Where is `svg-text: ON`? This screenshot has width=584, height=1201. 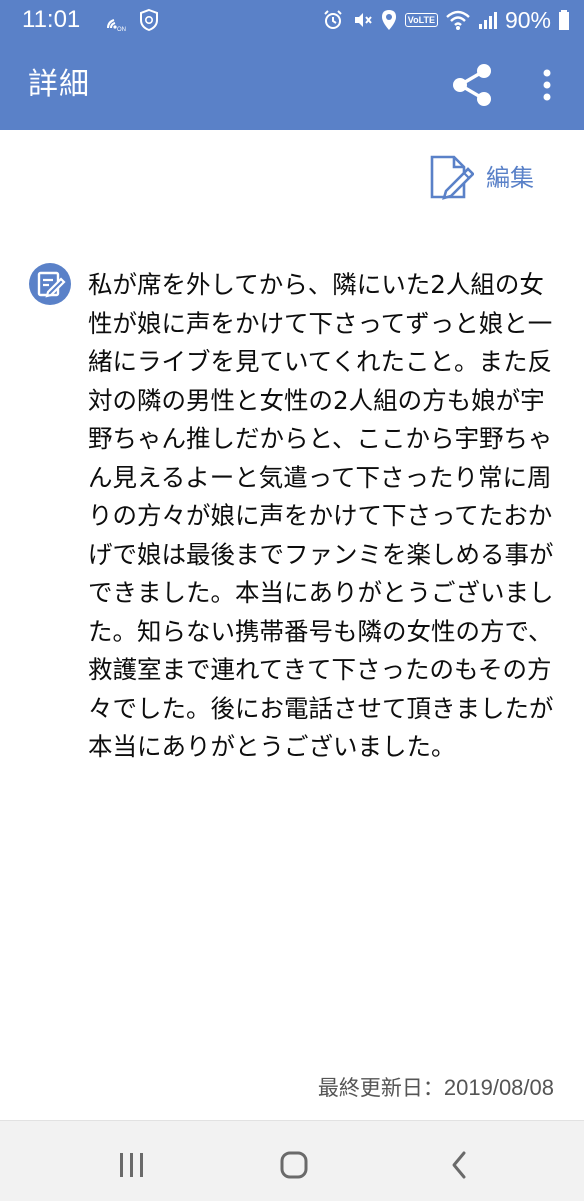 svg-text: ON is located at coordinates (121, 29).